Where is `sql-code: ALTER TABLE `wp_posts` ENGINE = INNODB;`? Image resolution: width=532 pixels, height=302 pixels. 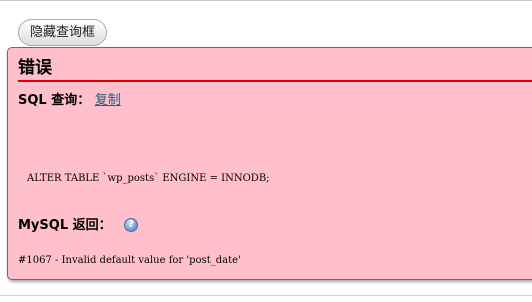
sql-code: ALTER TABLE `wp_posts` ENGINE = INNODB; is located at coordinates (148, 178).